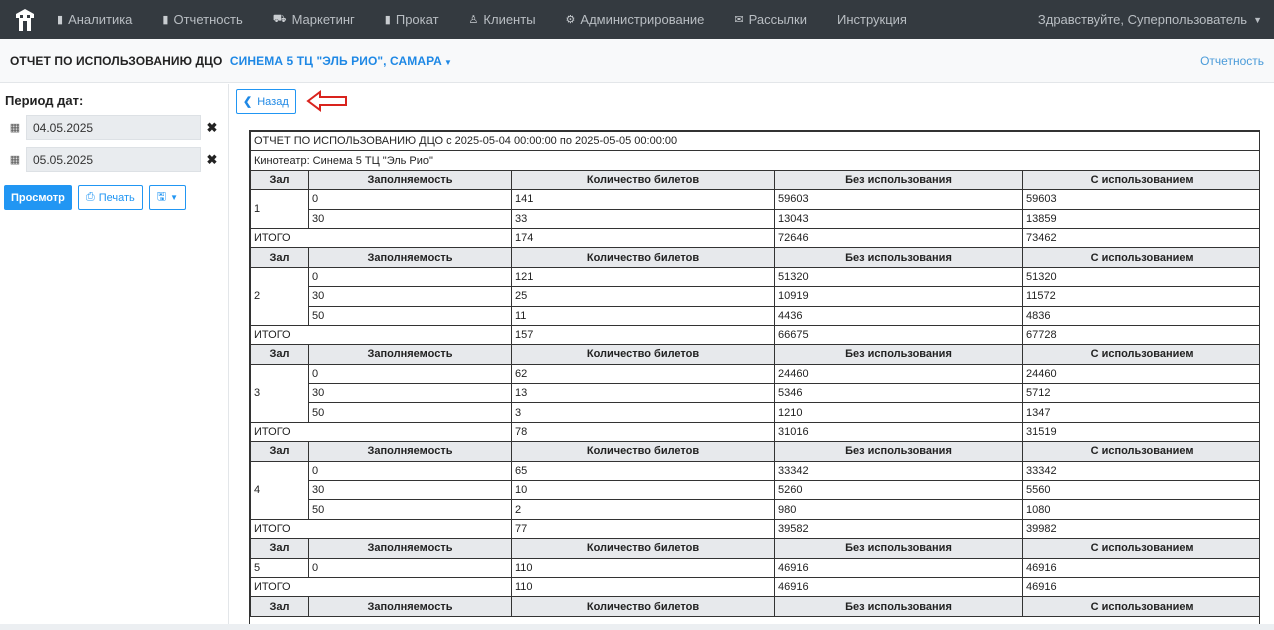 The width and height of the screenshot is (1274, 630). What do you see at coordinates (754, 238) in the screenshot?
I see `total-row: ИТОГО 174 72646 73462` at bounding box center [754, 238].